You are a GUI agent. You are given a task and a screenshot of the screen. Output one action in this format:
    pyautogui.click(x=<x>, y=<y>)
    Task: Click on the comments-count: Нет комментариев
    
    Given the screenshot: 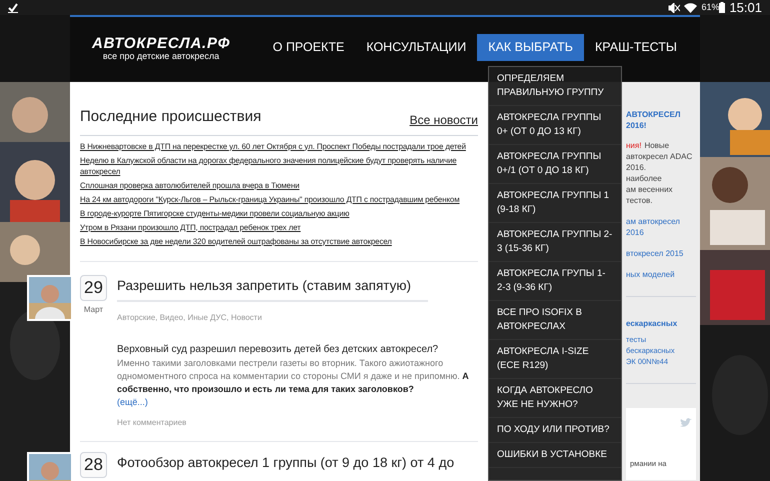 What is the action you would take?
    pyautogui.click(x=152, y=423)
    